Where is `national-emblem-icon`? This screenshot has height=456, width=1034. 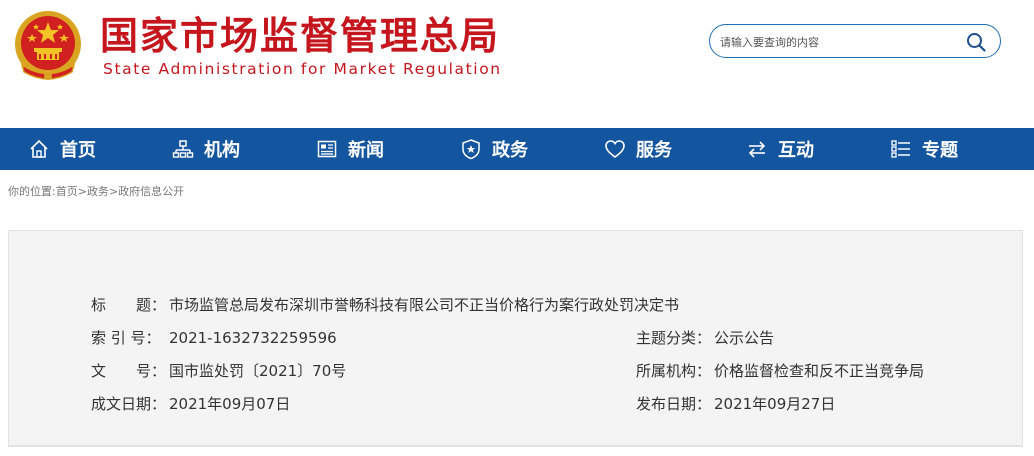
national-emblem-icon is located at coordinates (48, 45).